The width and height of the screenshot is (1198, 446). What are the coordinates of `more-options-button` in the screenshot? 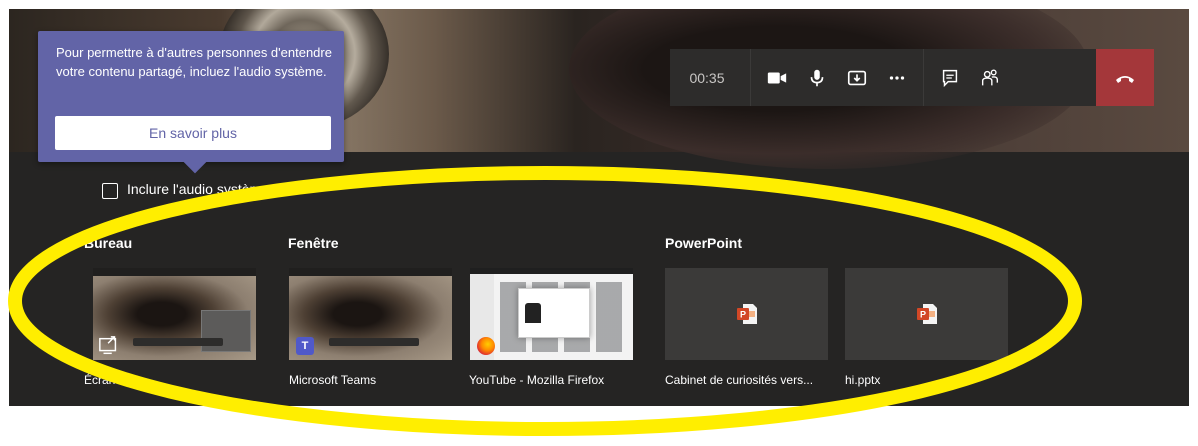 It's located at (897, 77).